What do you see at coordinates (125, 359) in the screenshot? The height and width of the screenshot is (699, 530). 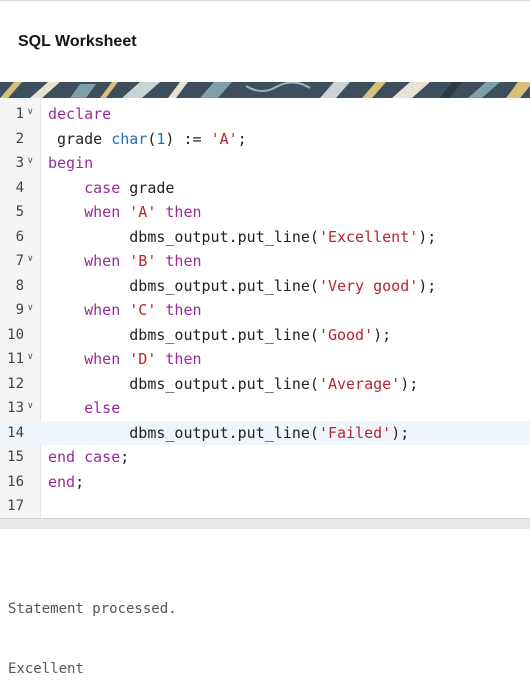 I see `code-text: when 'D' then` at bounding box center [125, 359].